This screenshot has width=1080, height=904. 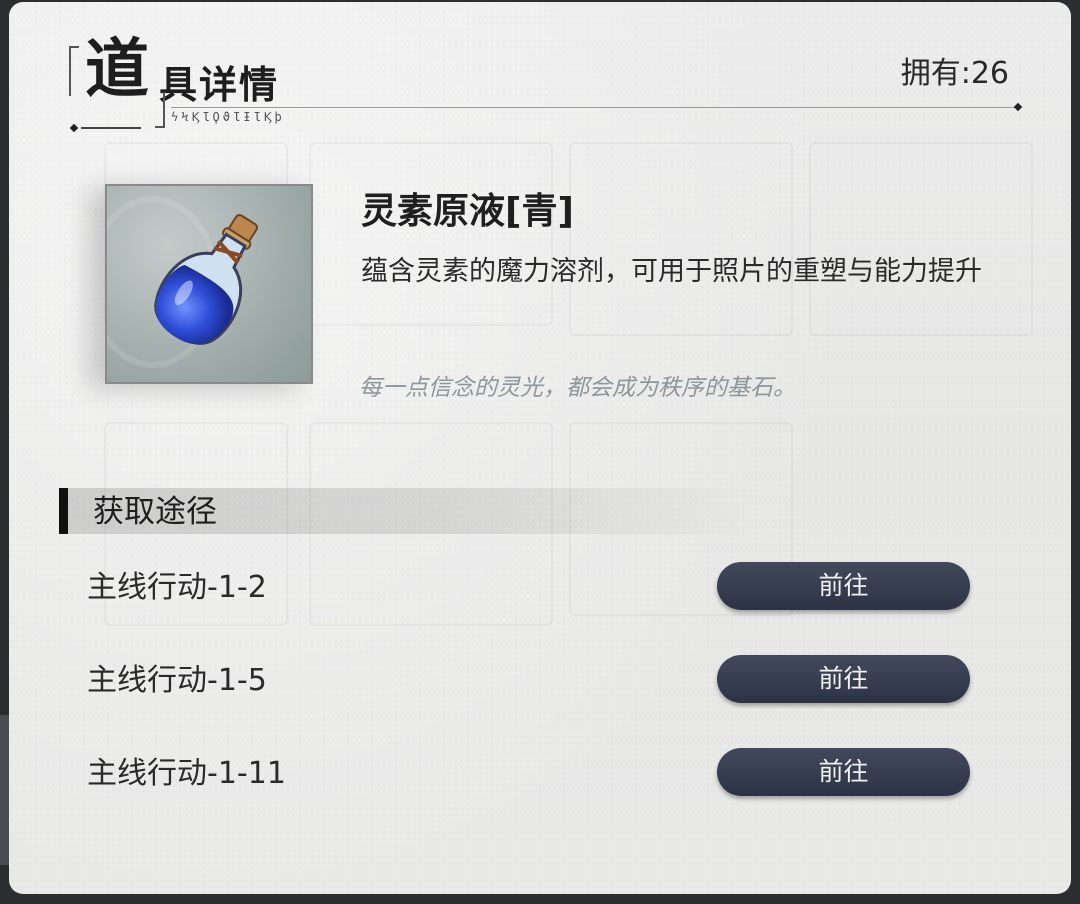 What do you see at coordinates (74, 71) in the screenshot?
I see `title-bracket-left` at bounding box center [74, 71].